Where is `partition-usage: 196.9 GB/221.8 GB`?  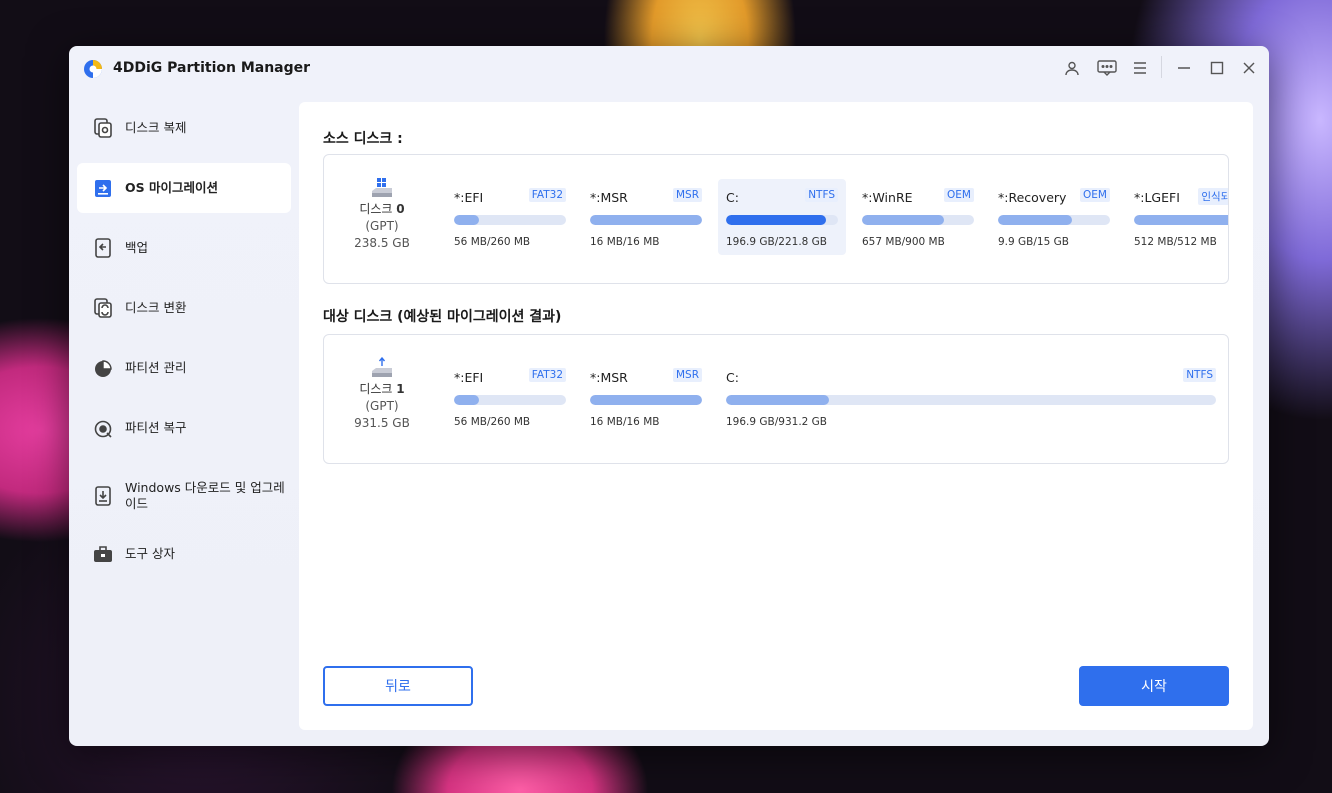
partition-usage: 196.9 GB/221.8 GB is located at coordinates (777, 242).